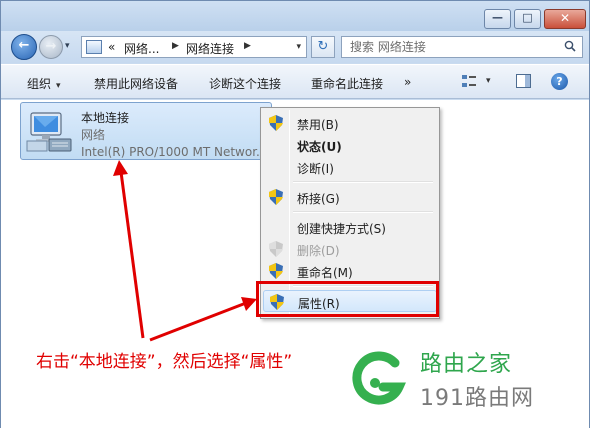  What do you see at coordinates (347, 299) in the screenshot?
I see `properties-highlight-box` at bounding box center [347, 299].